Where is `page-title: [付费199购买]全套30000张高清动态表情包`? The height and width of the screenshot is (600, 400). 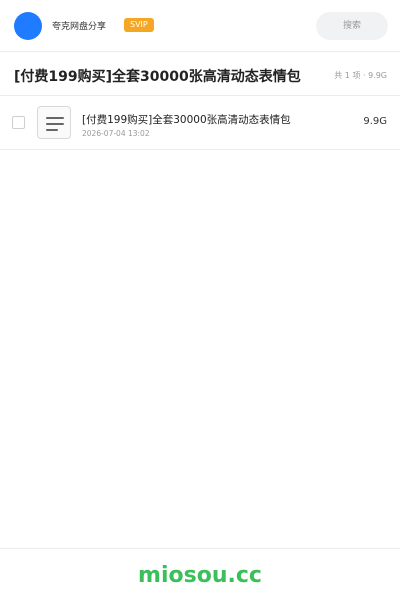
page-title: [付费199购买]全套30000张高清动态表情包 is located at coordinates (157, 77).